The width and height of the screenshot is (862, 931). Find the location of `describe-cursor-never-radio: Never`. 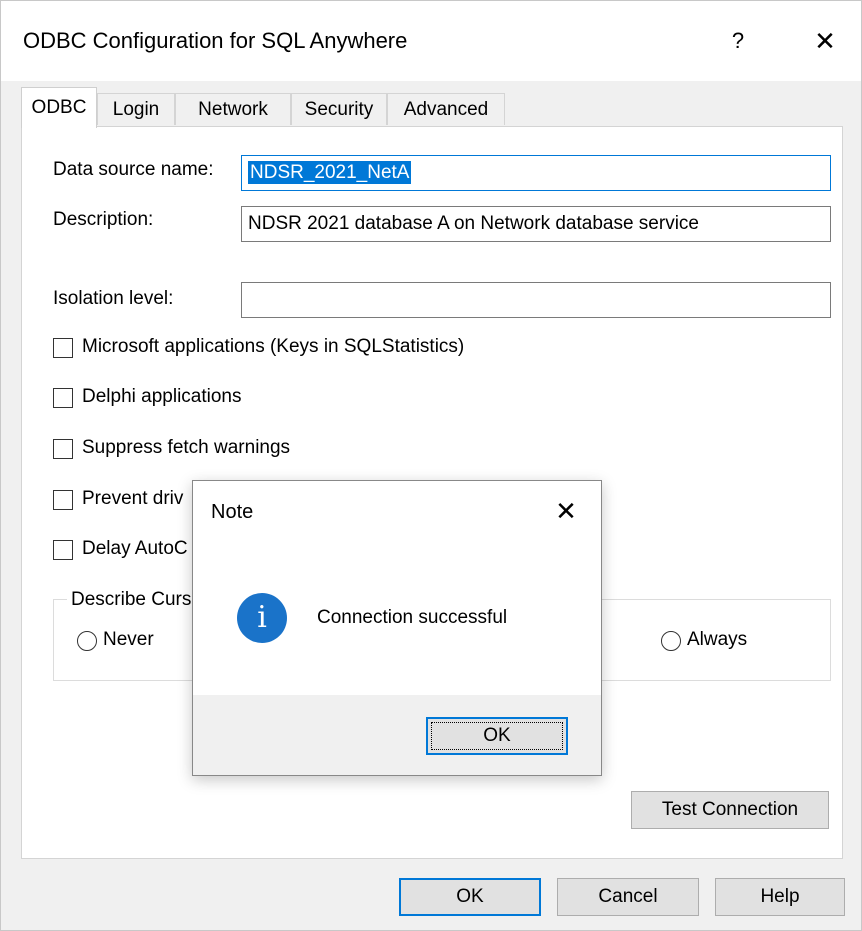

describe-cursor-never-radio: Never is located at coordinates (127, 643).